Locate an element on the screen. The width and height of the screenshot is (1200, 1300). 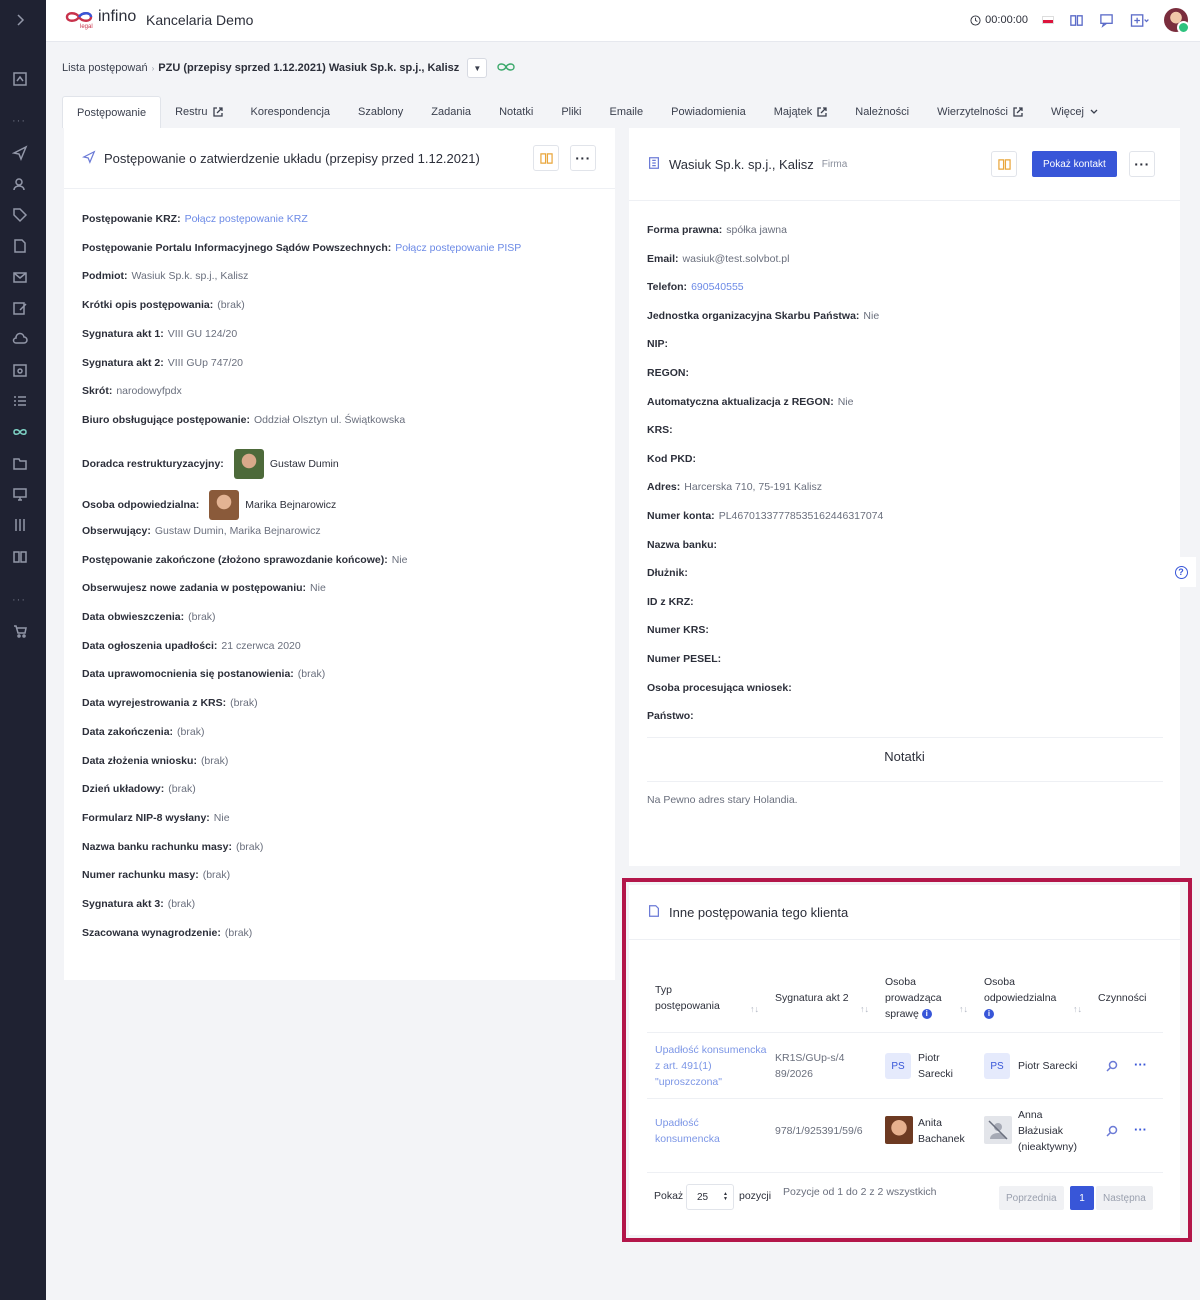
field-row: Data wyrejestrowania z KRS: (brak) is located at coordinates (170, 703).